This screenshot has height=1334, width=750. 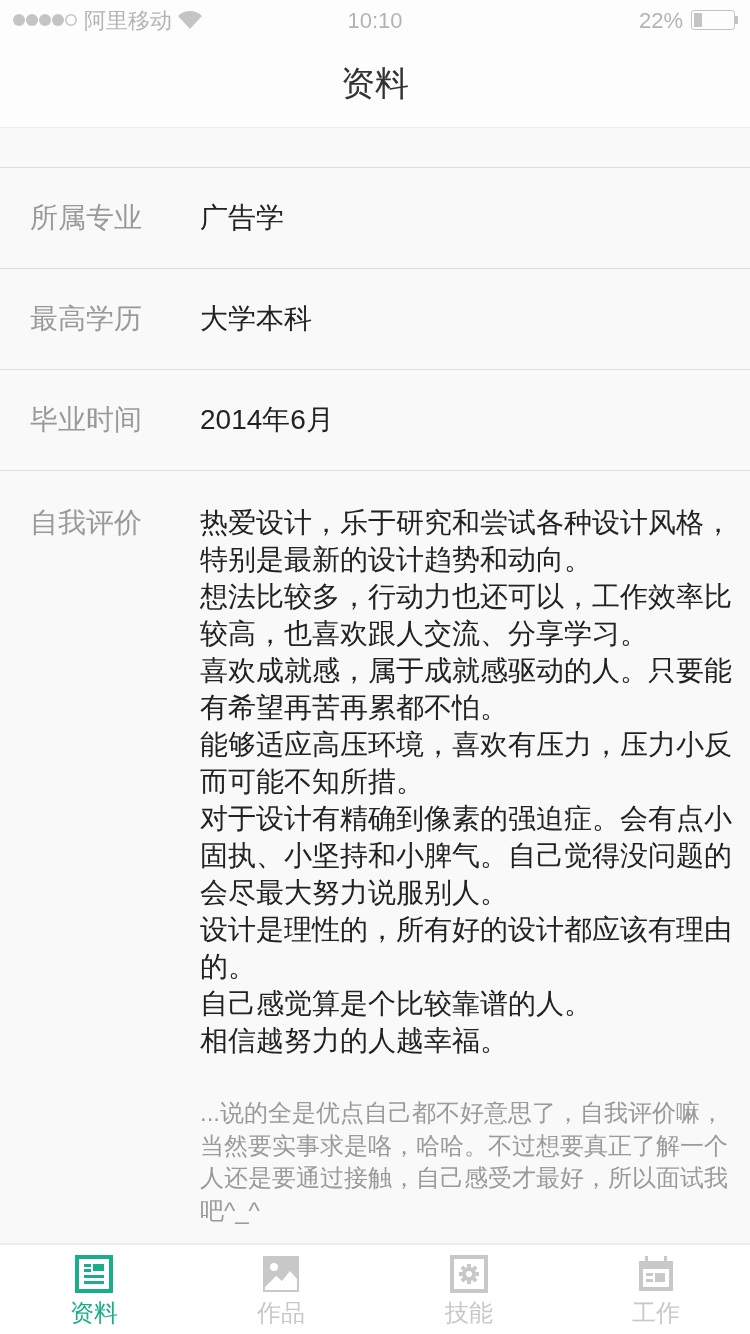 What do you see at coordinates (468, 1274) in the screenshot?
I see `settings-icon` at bounding box center [468, 1274].